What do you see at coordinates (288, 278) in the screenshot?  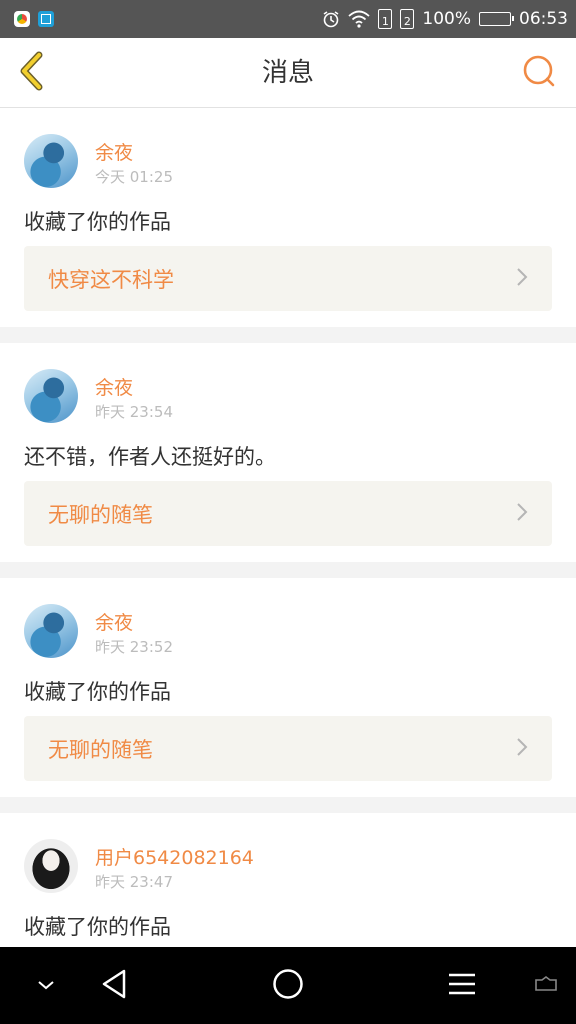 I see `work-link: 快穿这不科学` at bounding box center [288, 278].